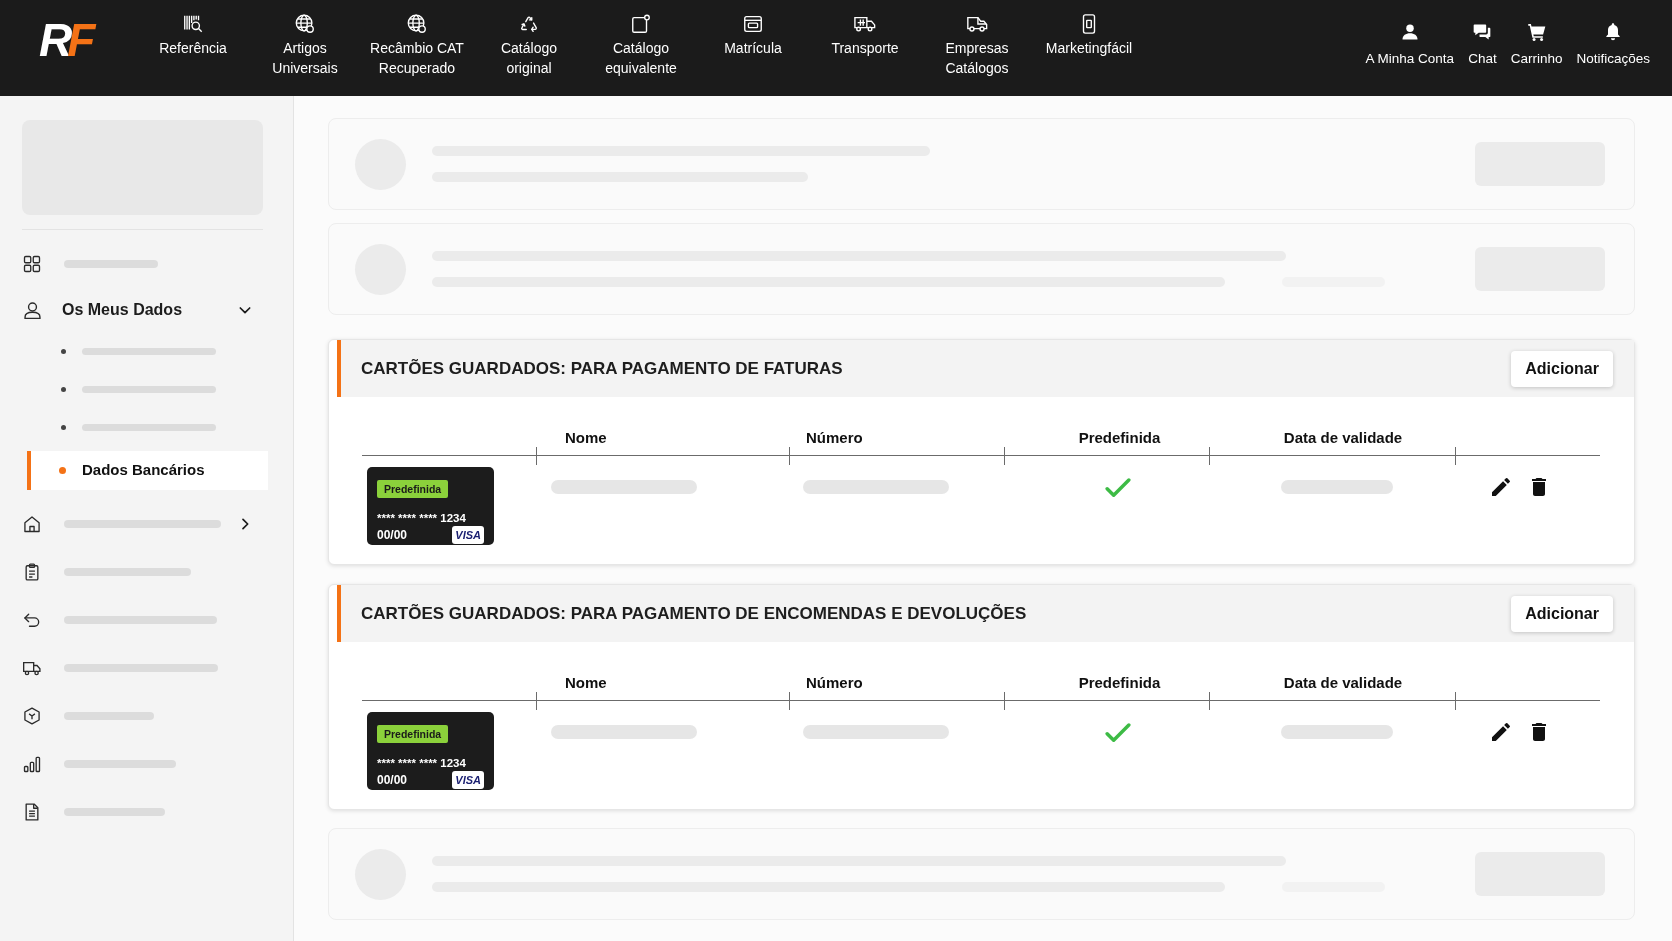 The width and height of the screenshot is (1672, 941). I want to click on submenu-item: Dados Bancários, so click(147, 470).